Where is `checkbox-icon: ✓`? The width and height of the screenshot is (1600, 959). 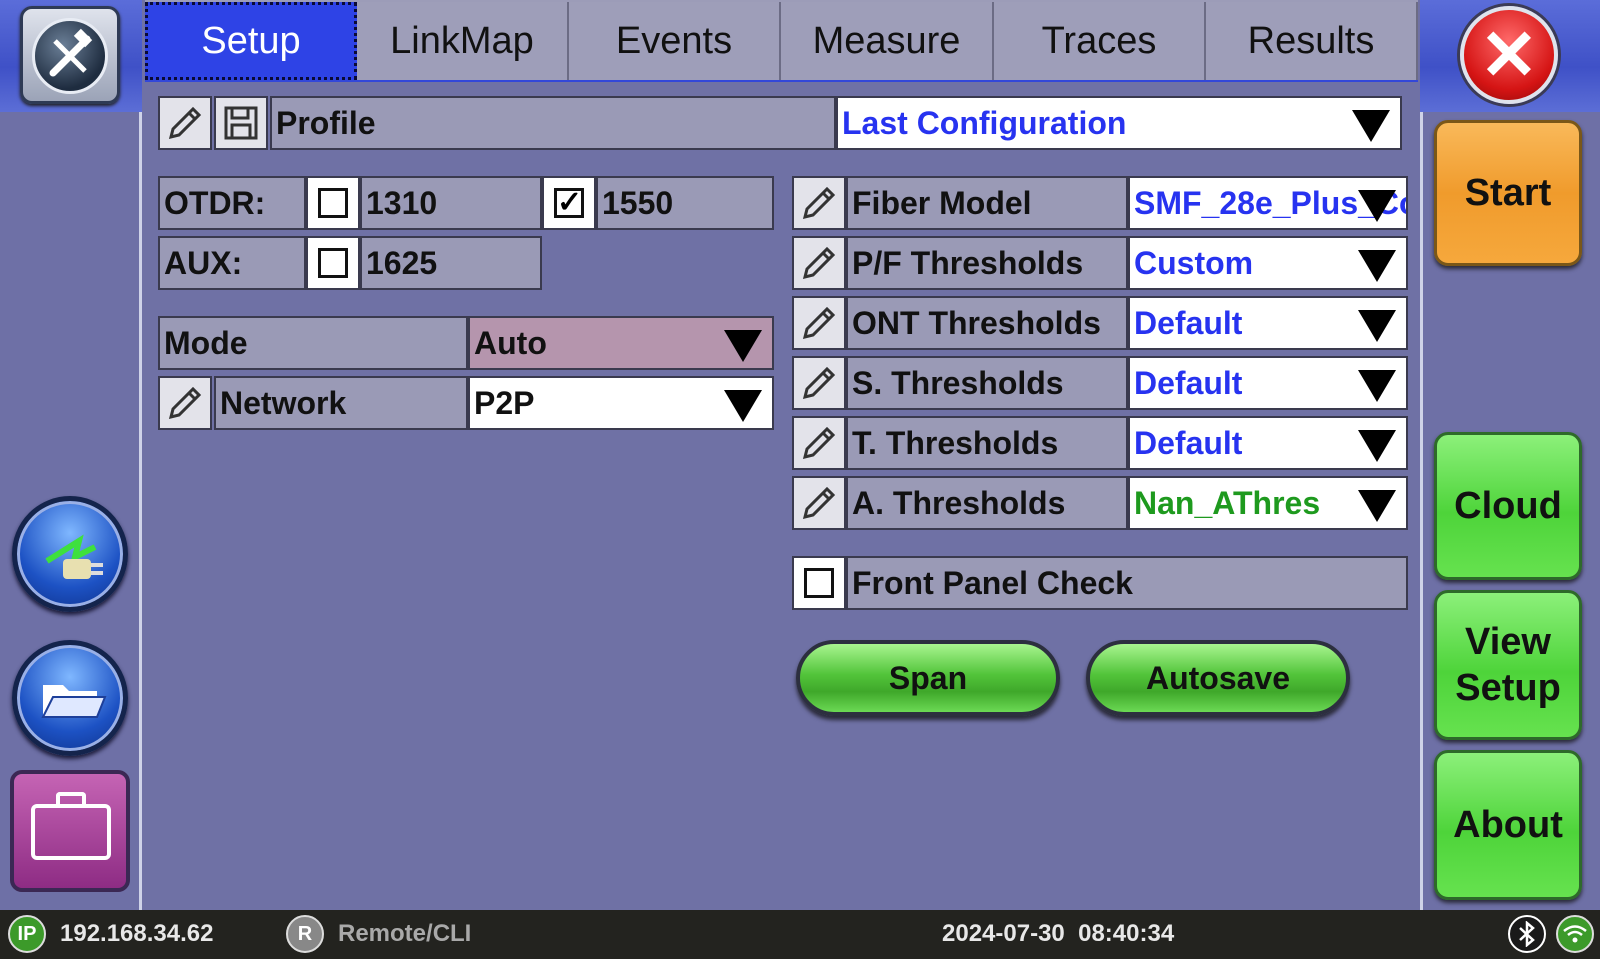 checkbox-icon: ✓ is located at coordinates (569, 203).